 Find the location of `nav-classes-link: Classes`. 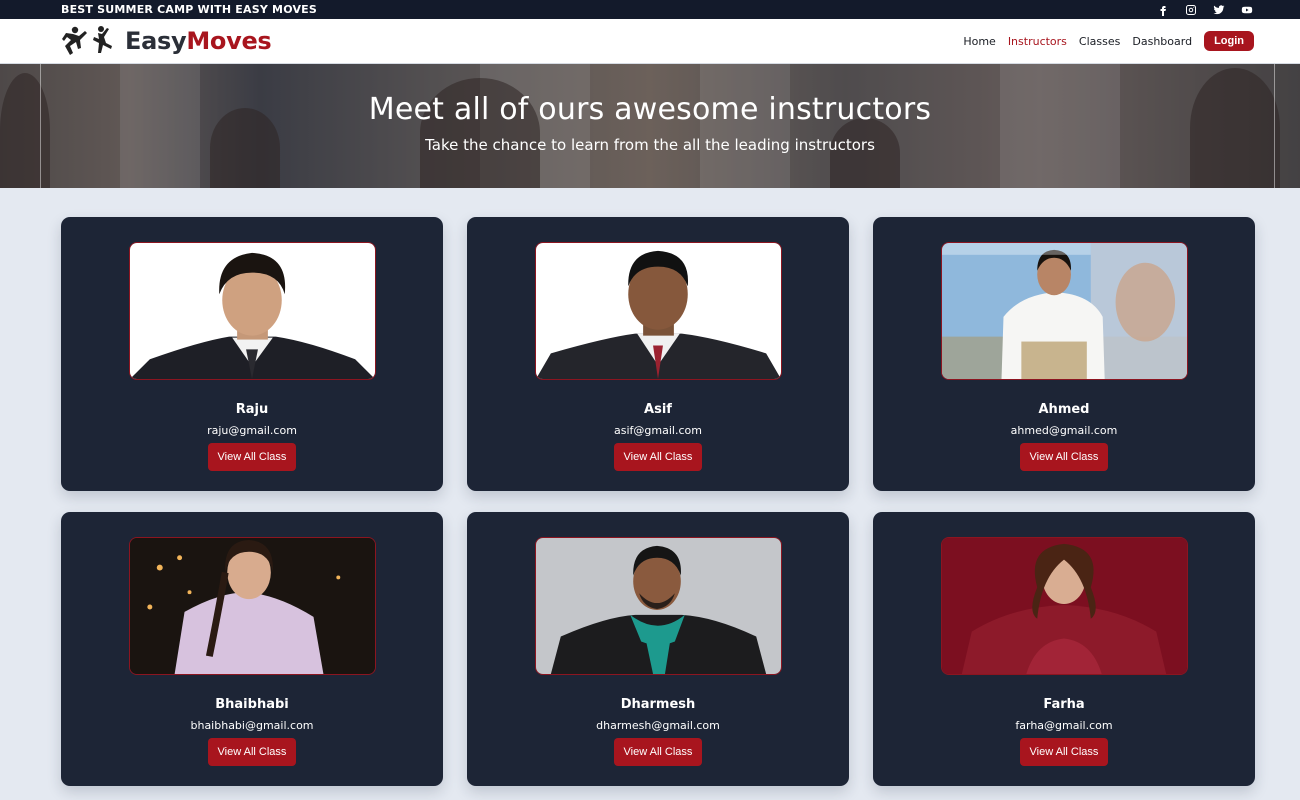

nav-classes-link: Classes is located at coordinates (1099, 41).